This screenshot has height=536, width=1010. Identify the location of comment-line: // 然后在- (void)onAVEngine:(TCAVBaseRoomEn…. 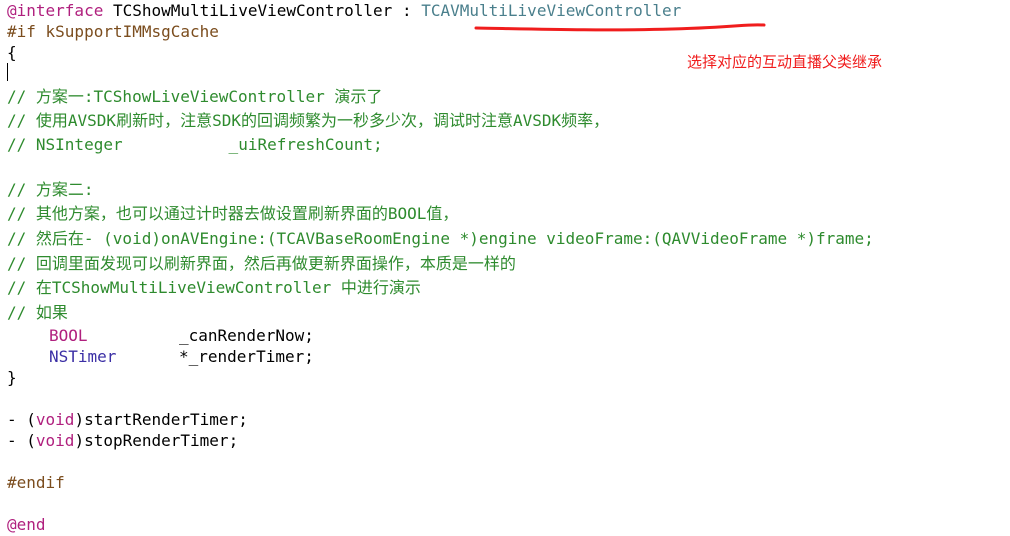
(440, 238).